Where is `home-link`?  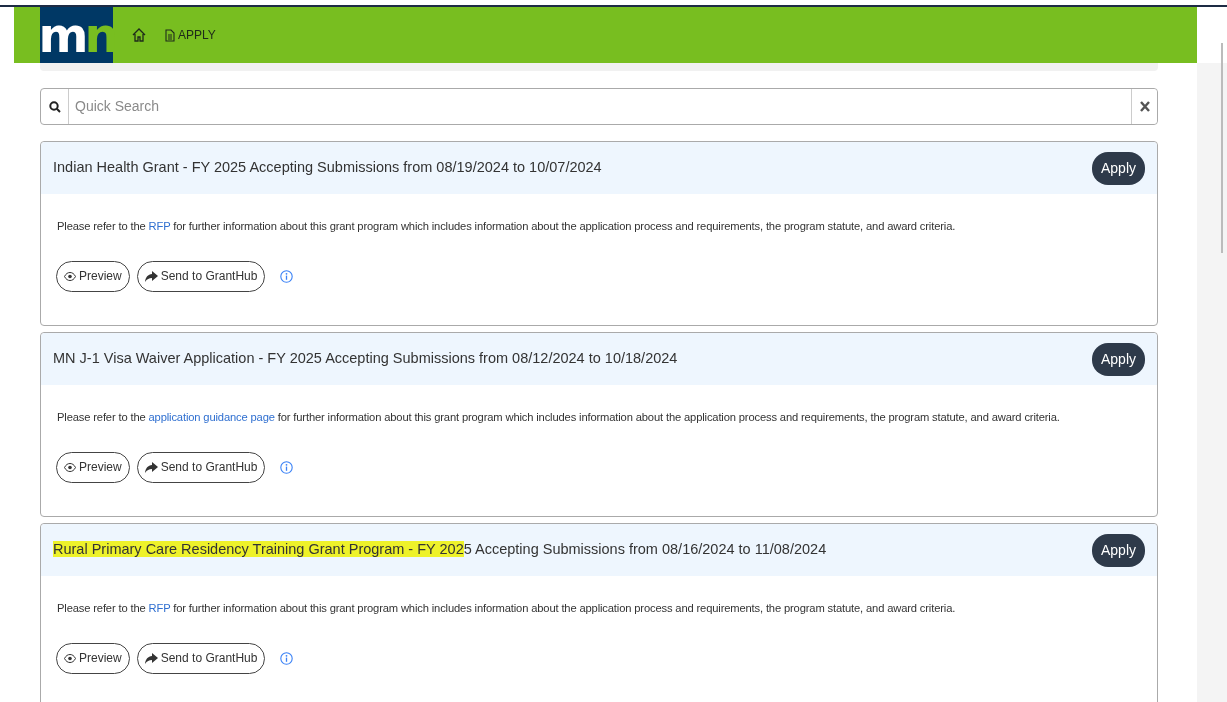
home-link is located at coordinates (139, 35).